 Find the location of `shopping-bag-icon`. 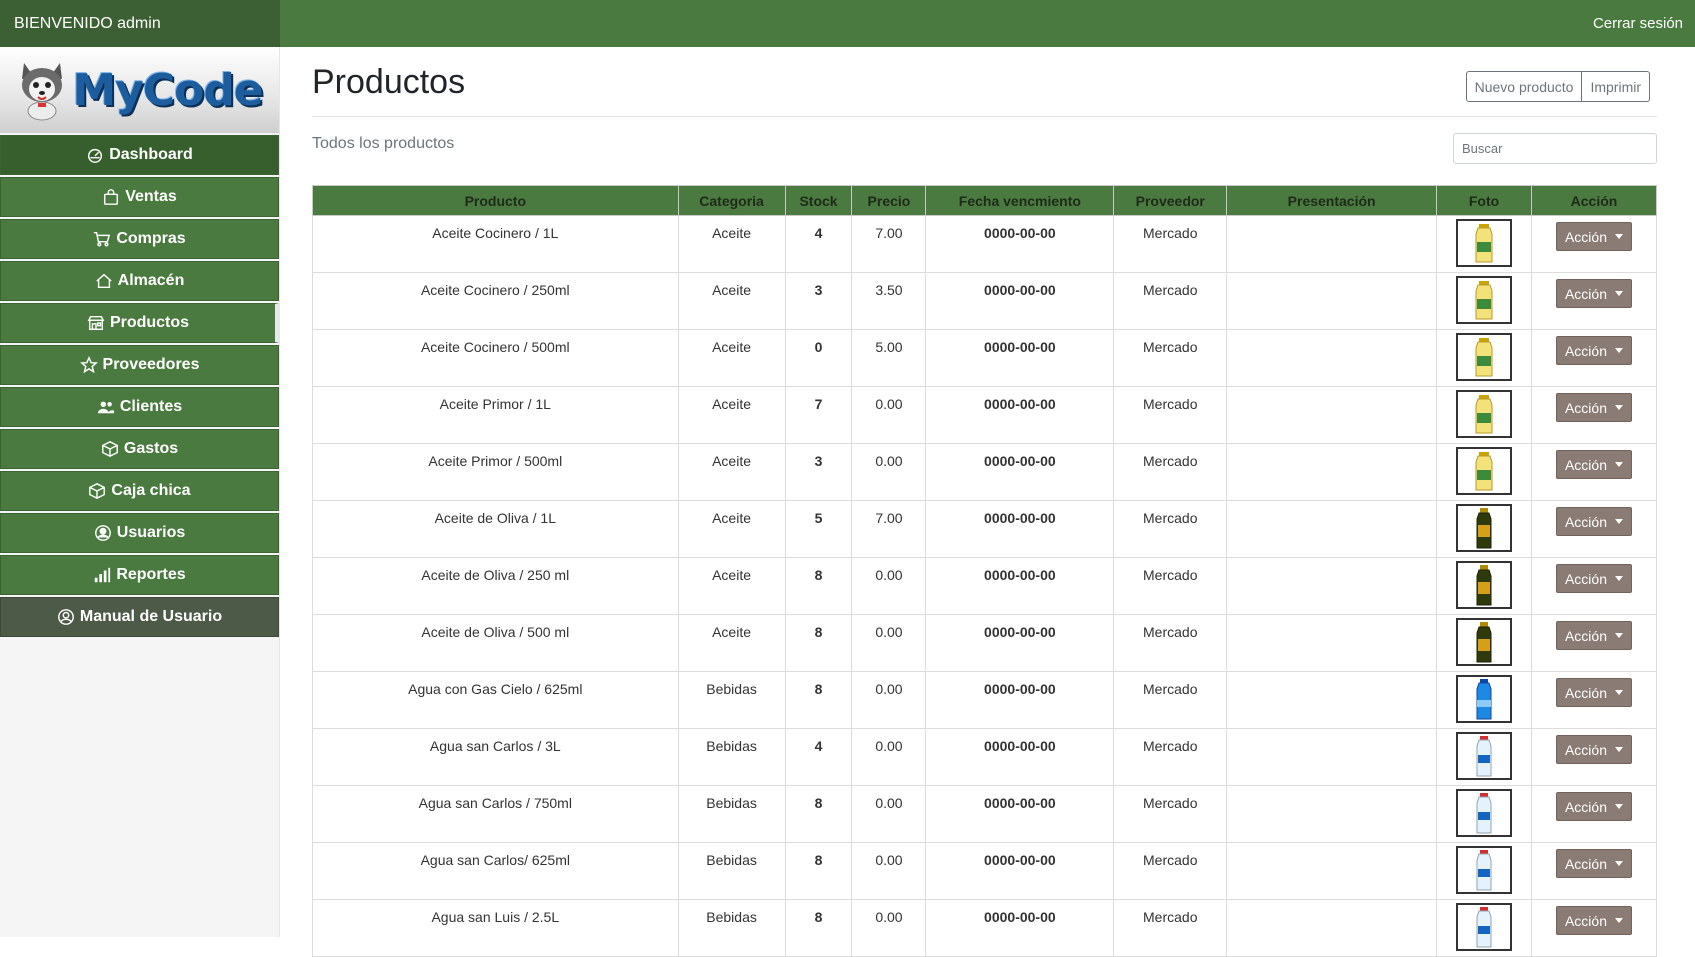

shopping-bag-icon is located at coordinates (111, 197).